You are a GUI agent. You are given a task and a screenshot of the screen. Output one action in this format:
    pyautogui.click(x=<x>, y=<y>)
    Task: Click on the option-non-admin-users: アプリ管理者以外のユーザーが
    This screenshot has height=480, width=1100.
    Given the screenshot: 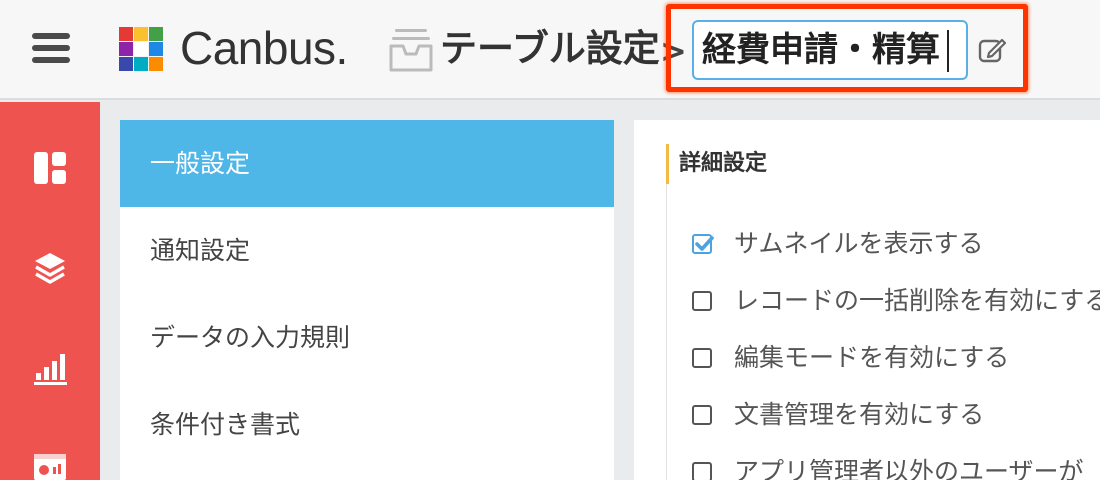 What is the action you would take?
    pyautogui.click(x=896, y=467)
    